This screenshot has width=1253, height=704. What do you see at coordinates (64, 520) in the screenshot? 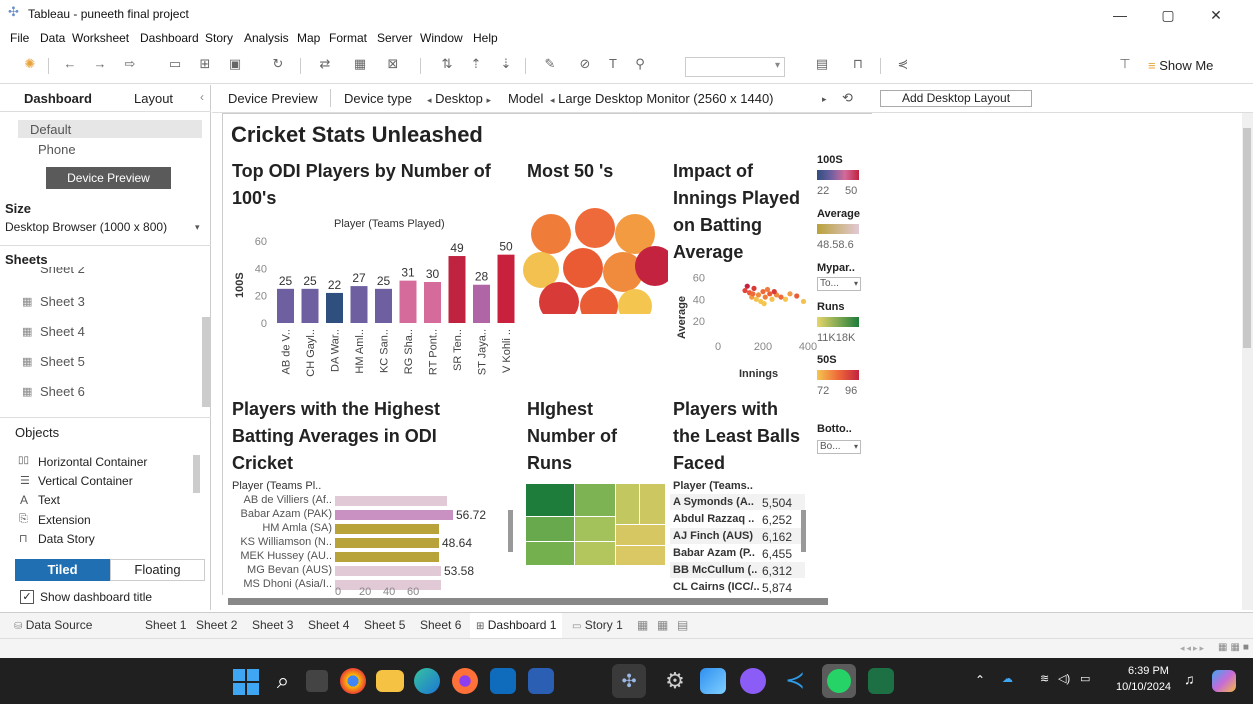
I see `object-extension: Extension` at bounding box center [64, 520].